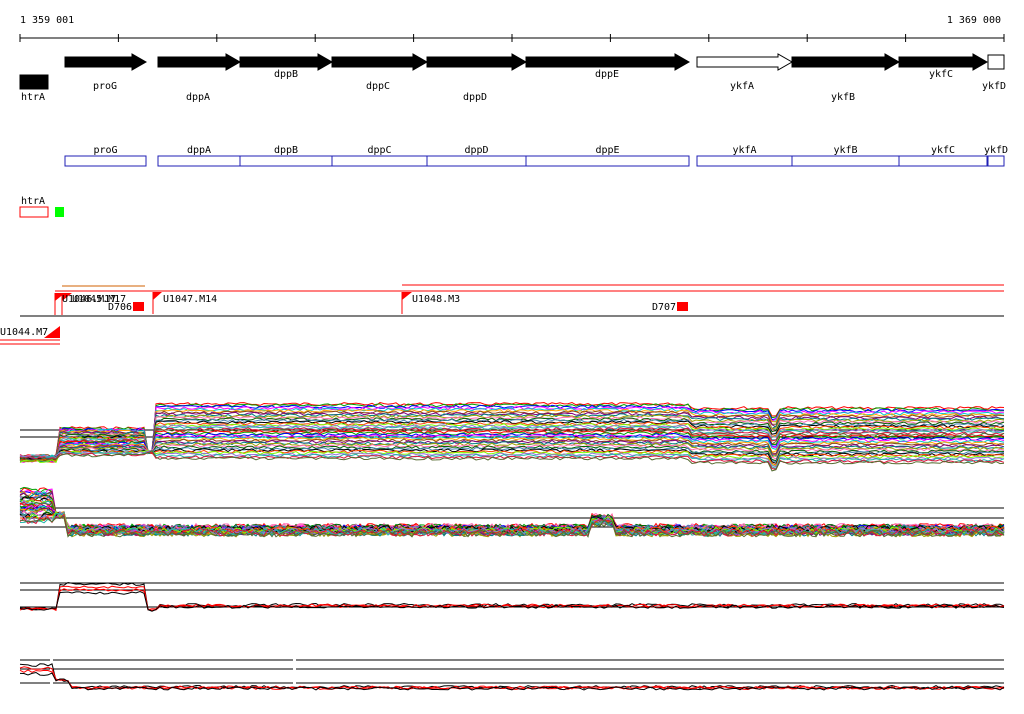 This screenshot has width=1024, height=714. Describe the element at coordinates (476, 161) in the screenshot. I see `operon-box-dppD` at that location.